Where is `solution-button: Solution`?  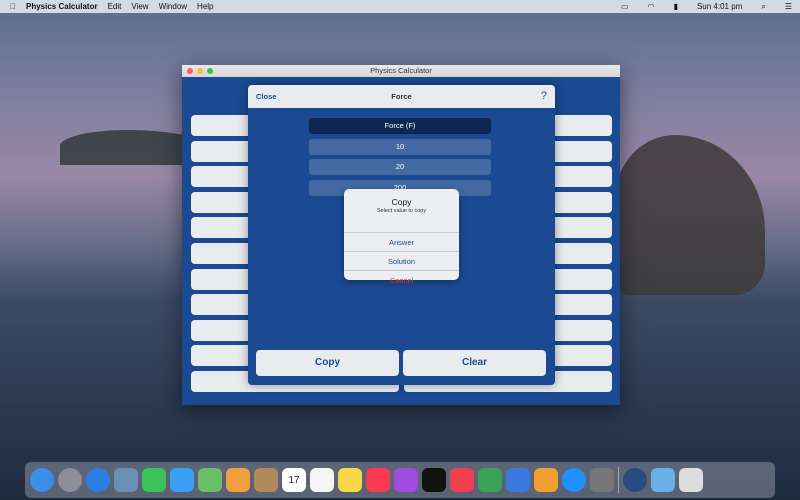
solution-button: Solution is located at coordinates (401, 260).